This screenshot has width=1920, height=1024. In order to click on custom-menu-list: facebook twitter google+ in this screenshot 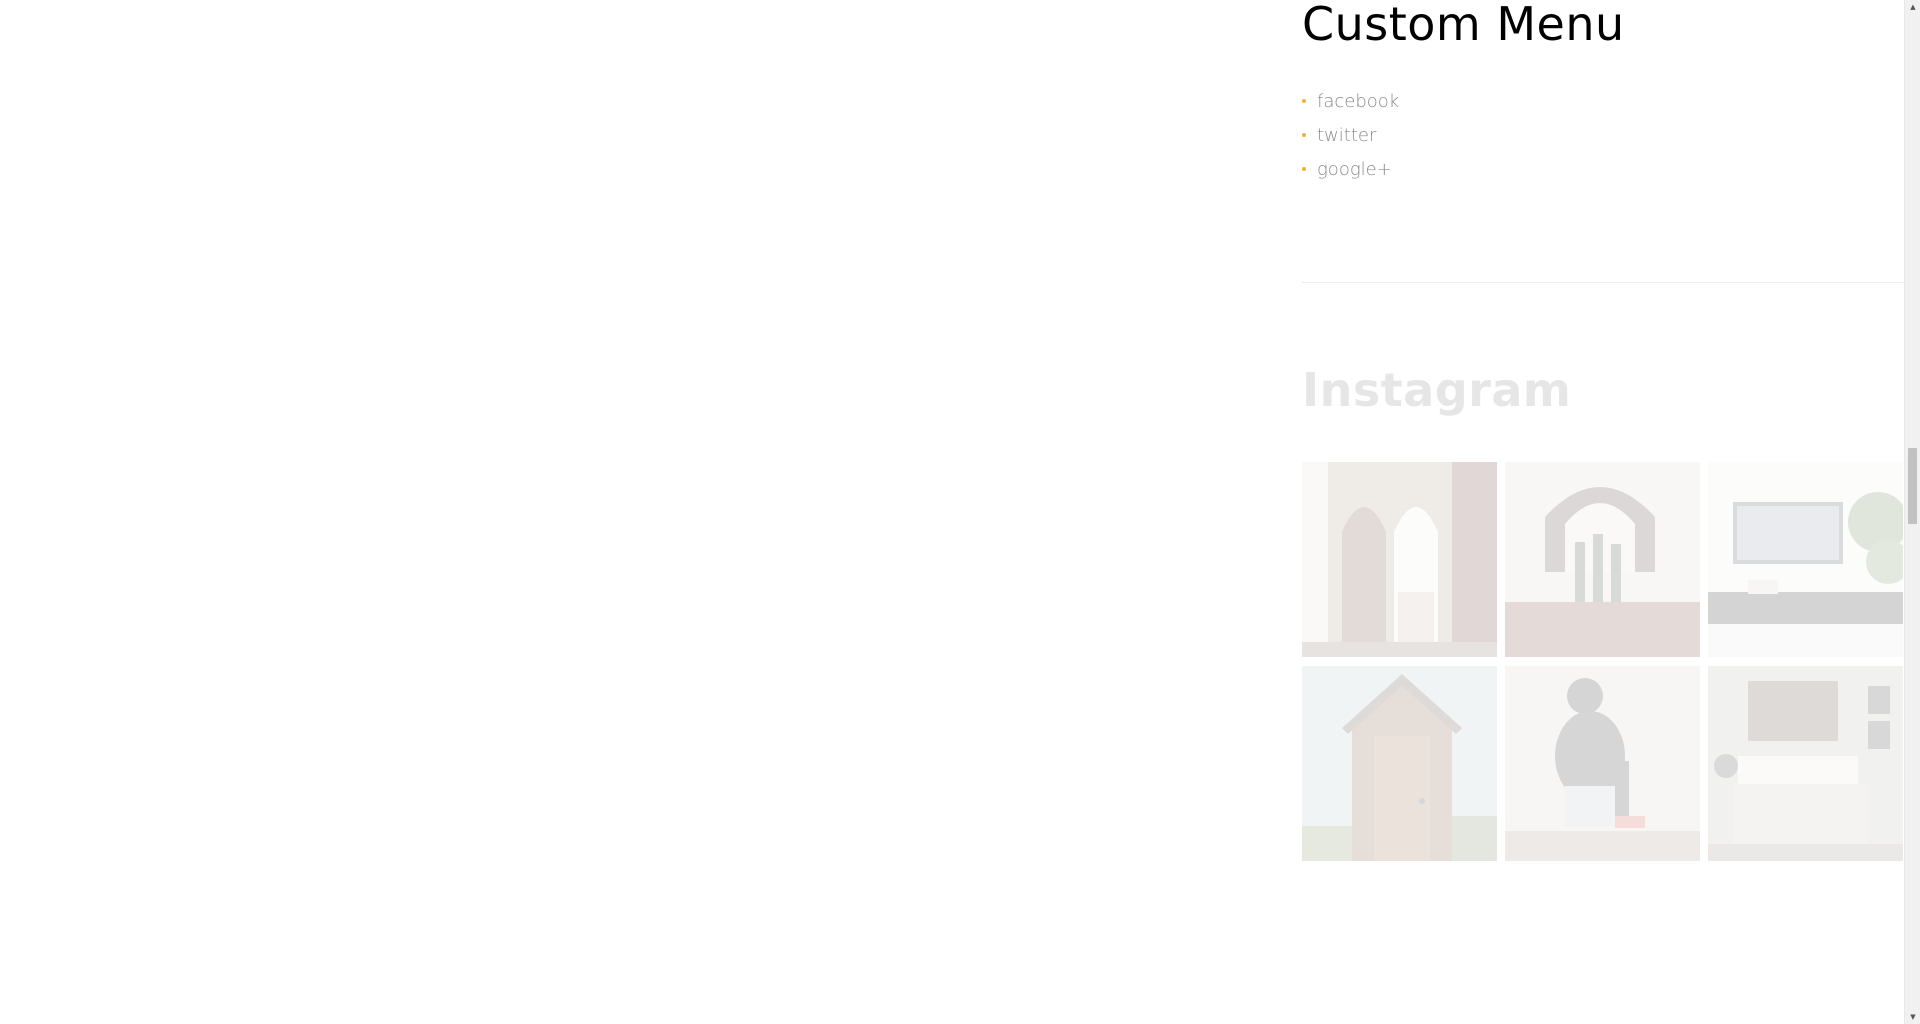, I will do `click(1350, 135)`.